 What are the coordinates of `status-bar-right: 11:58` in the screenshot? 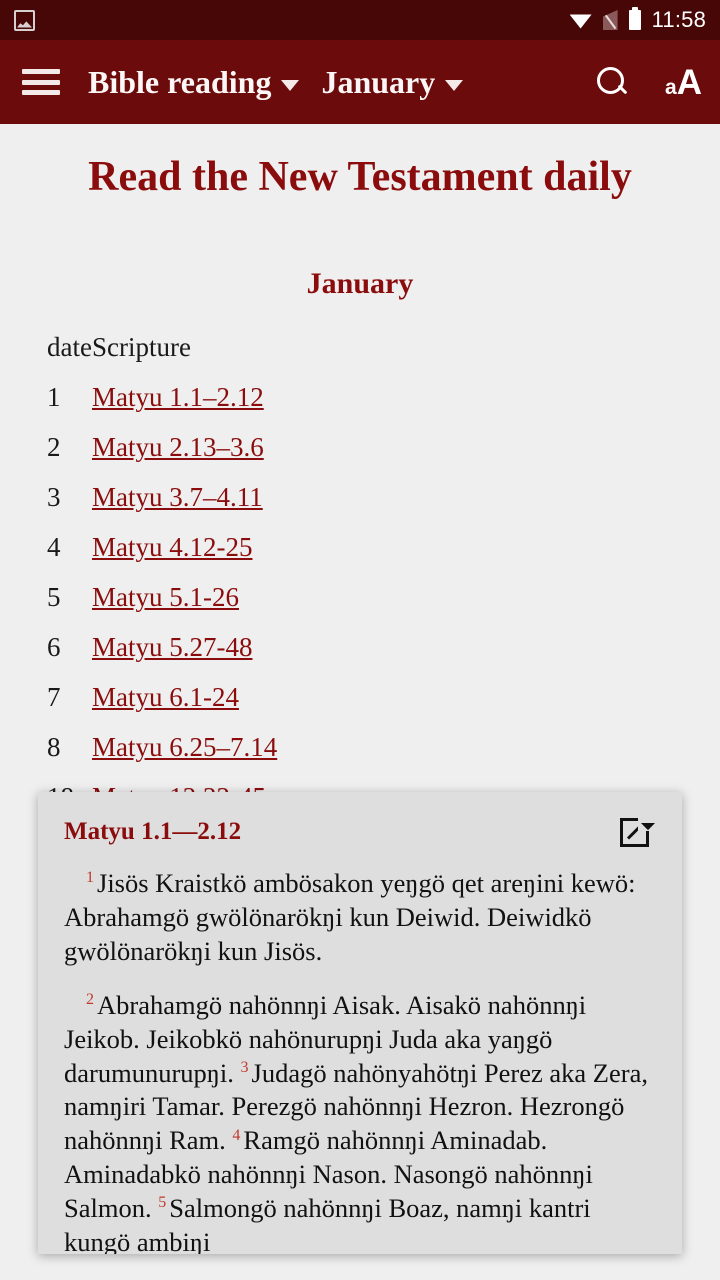 It's located at (637, 19).